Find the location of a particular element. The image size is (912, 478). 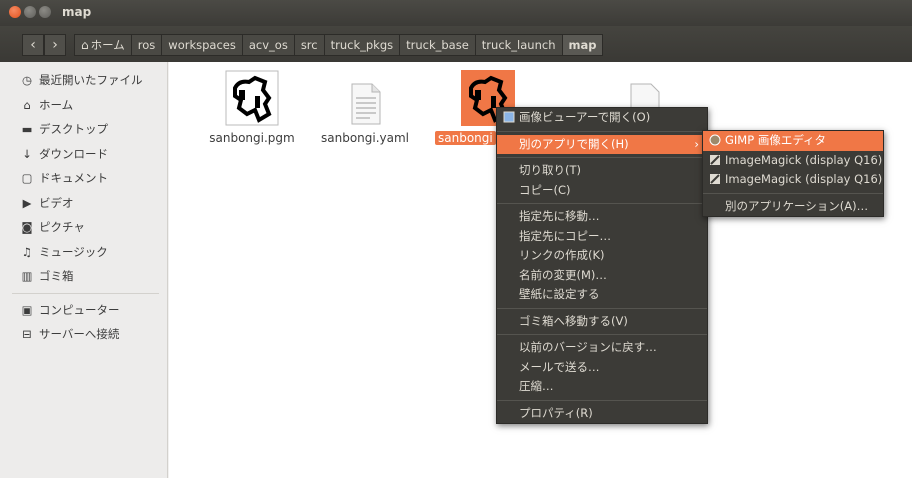

camera-icon: ◙ is located at coordinates (27, 227).